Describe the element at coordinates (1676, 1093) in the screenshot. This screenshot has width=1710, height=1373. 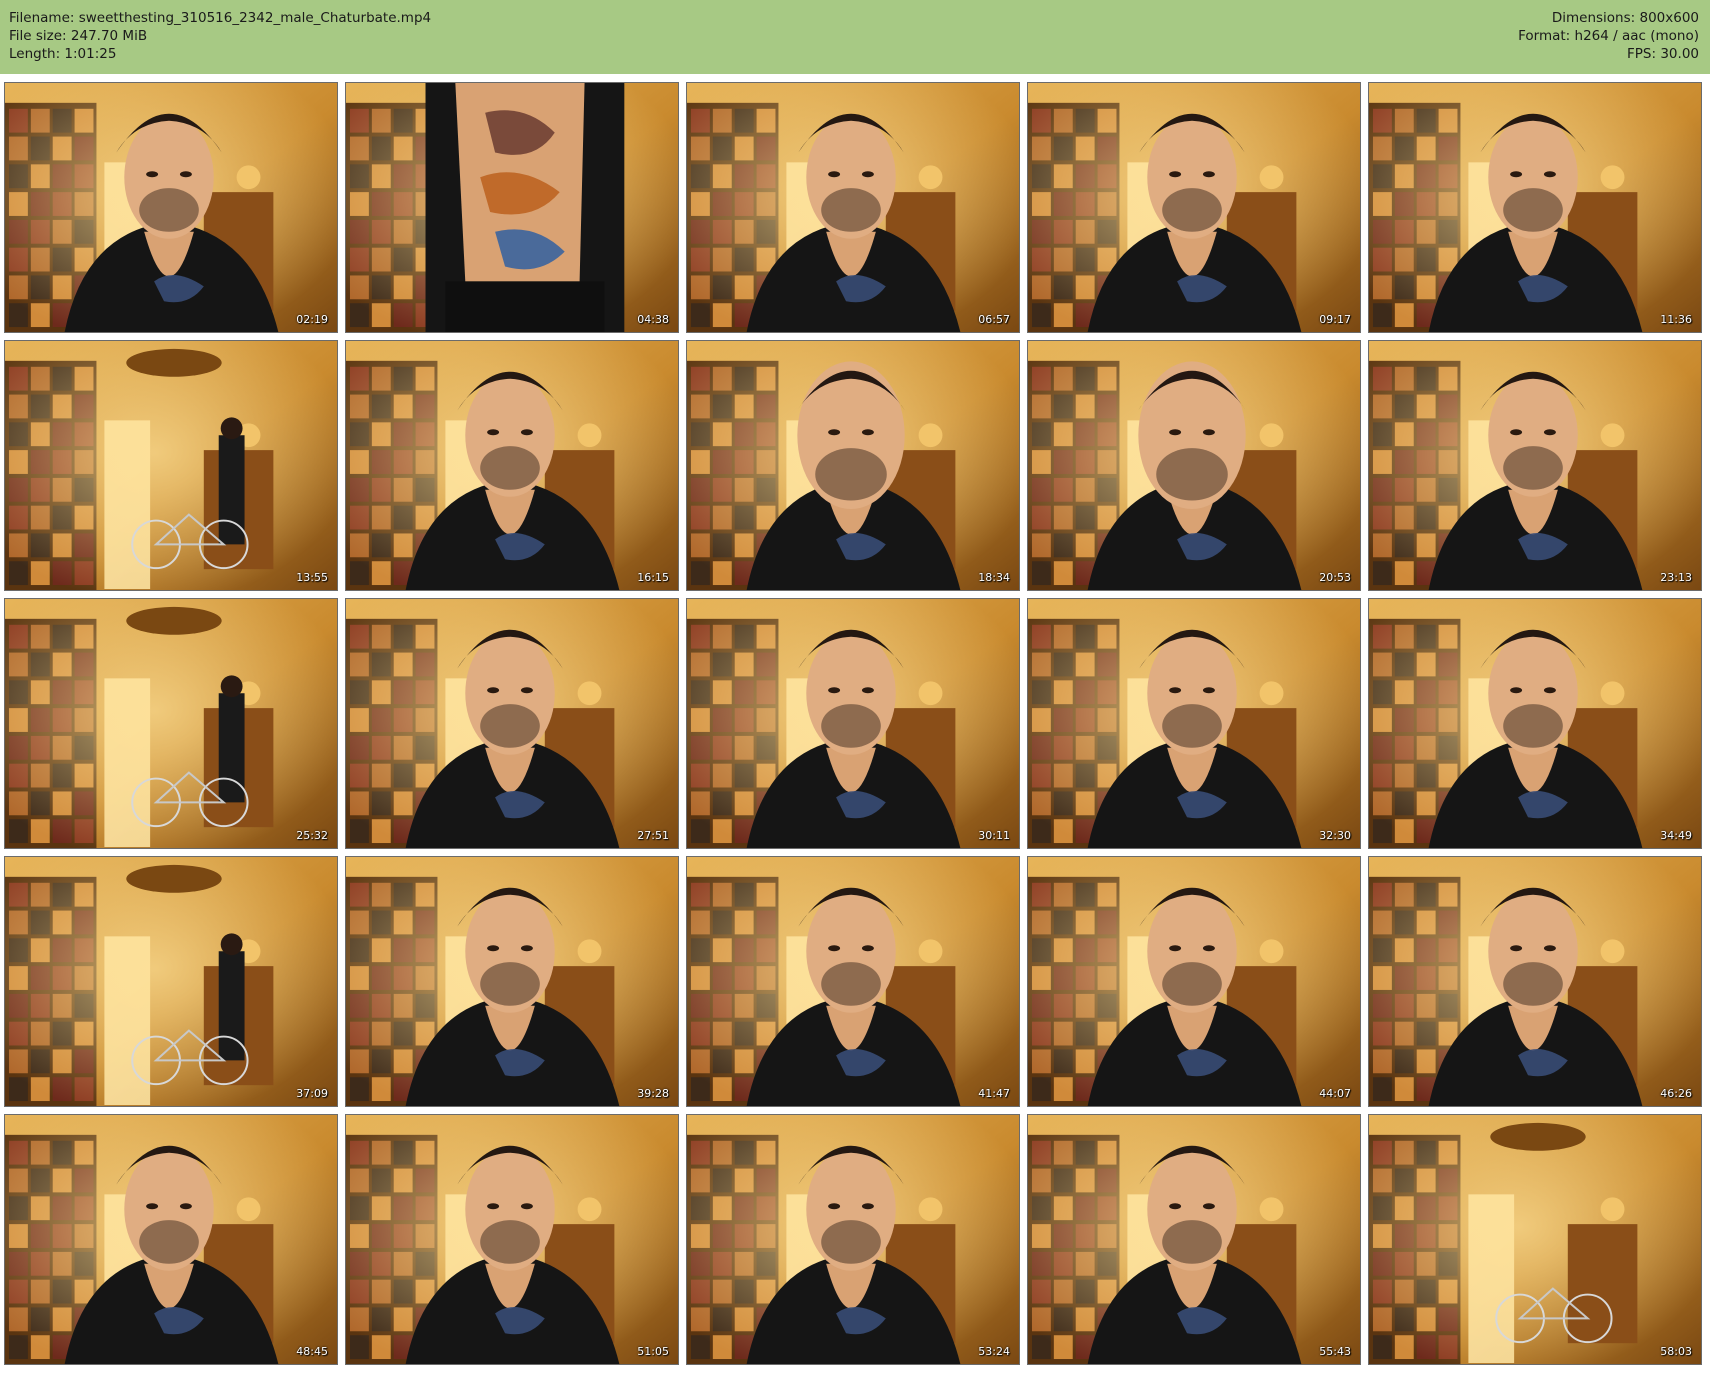
I see `thumbnail-timestamp: 46:26` at that location.